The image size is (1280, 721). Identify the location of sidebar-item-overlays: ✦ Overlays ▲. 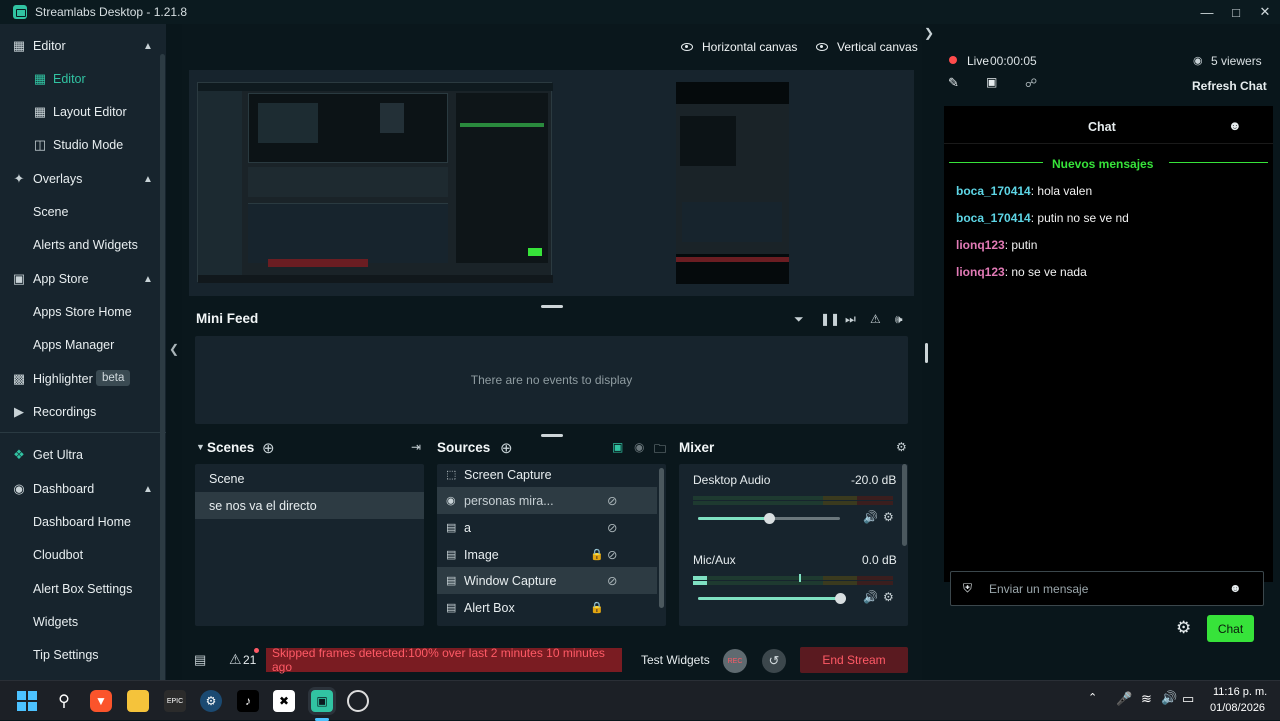
(83, 179).